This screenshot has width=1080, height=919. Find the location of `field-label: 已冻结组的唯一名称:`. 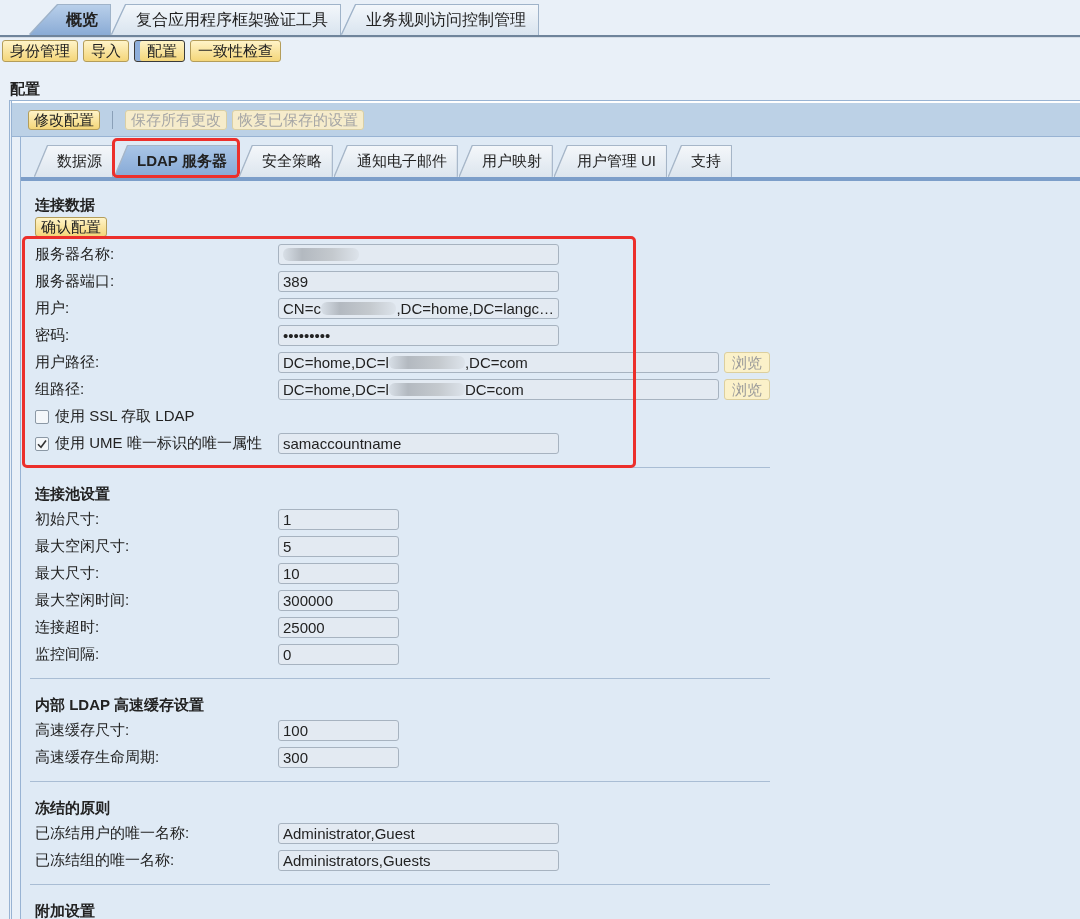

field-label: 已冻结组的唯一名称: is located at coordinates (105, 860).